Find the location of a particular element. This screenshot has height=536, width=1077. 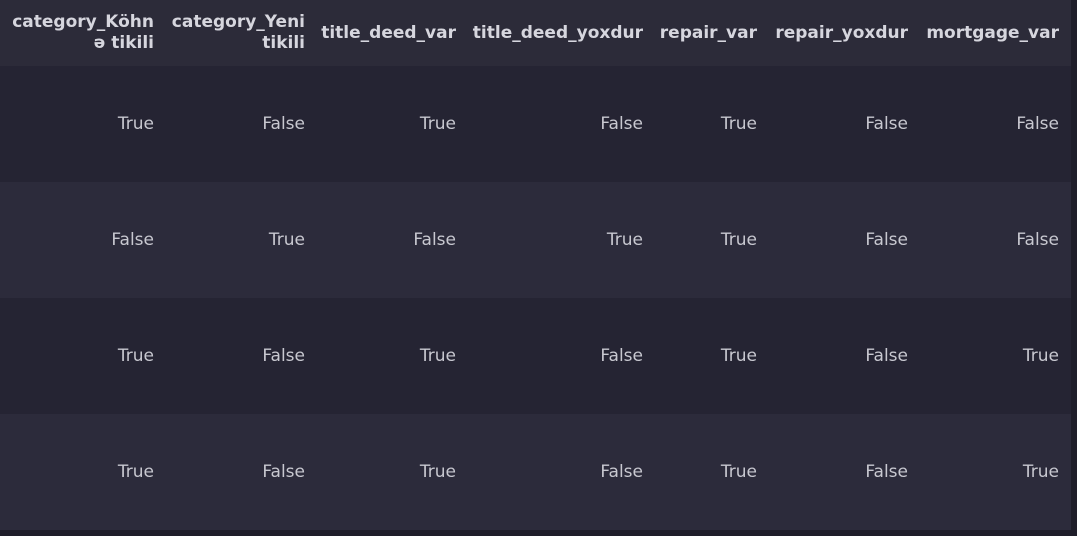

column-header: mortgage_var is located at coordinates (992, 32).